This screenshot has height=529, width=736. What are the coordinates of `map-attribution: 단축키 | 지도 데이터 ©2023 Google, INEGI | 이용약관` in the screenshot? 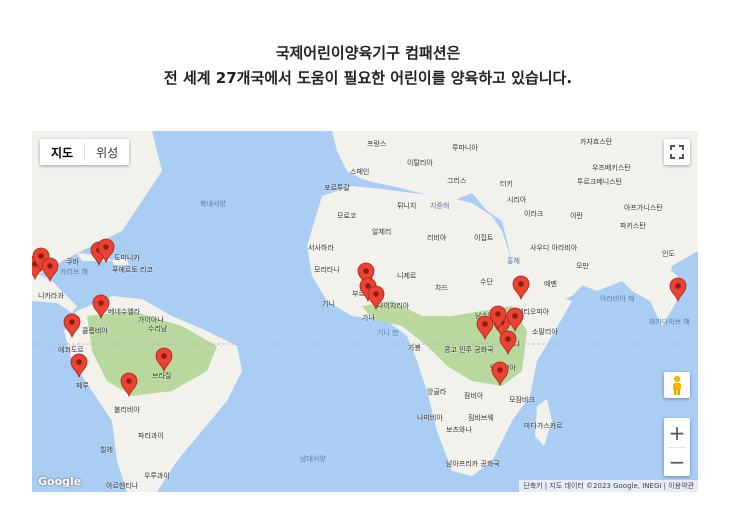 It's located at (608, 486).